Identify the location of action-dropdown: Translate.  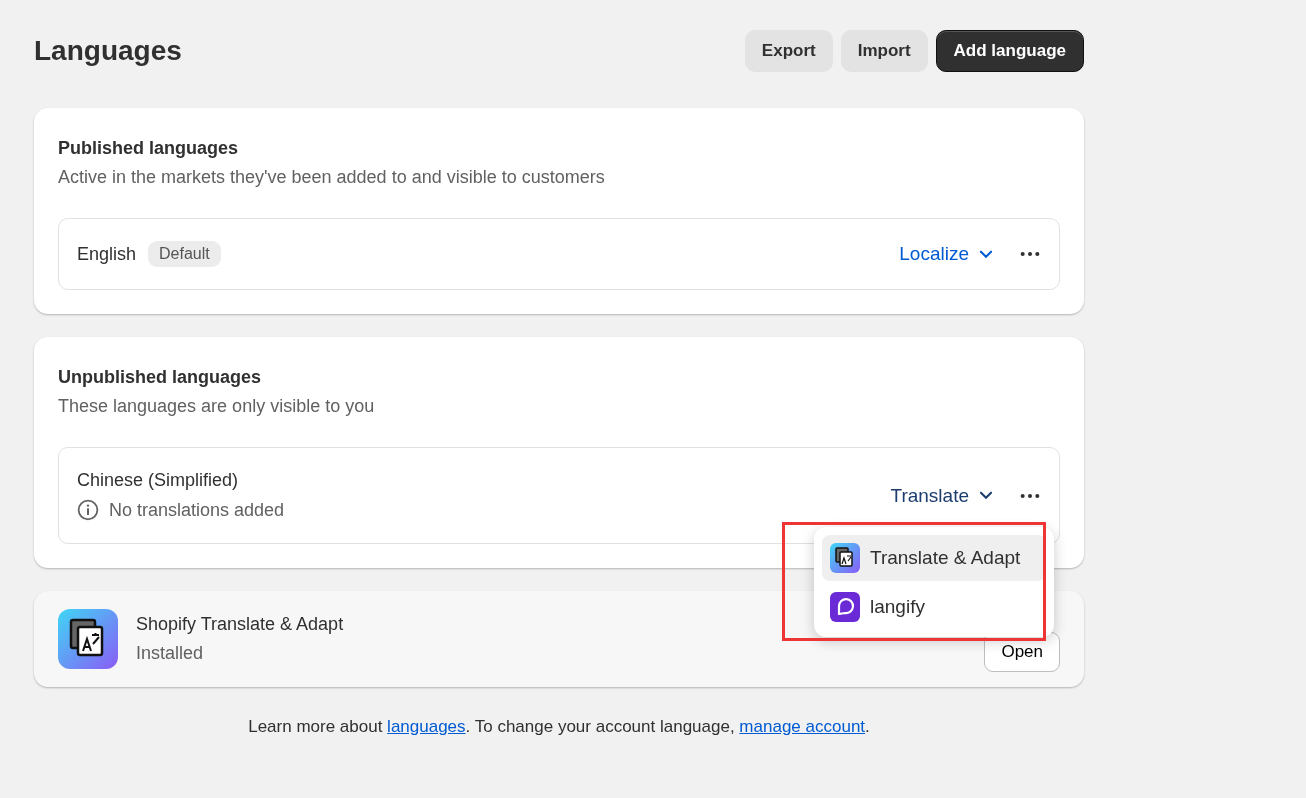
(941, 495).